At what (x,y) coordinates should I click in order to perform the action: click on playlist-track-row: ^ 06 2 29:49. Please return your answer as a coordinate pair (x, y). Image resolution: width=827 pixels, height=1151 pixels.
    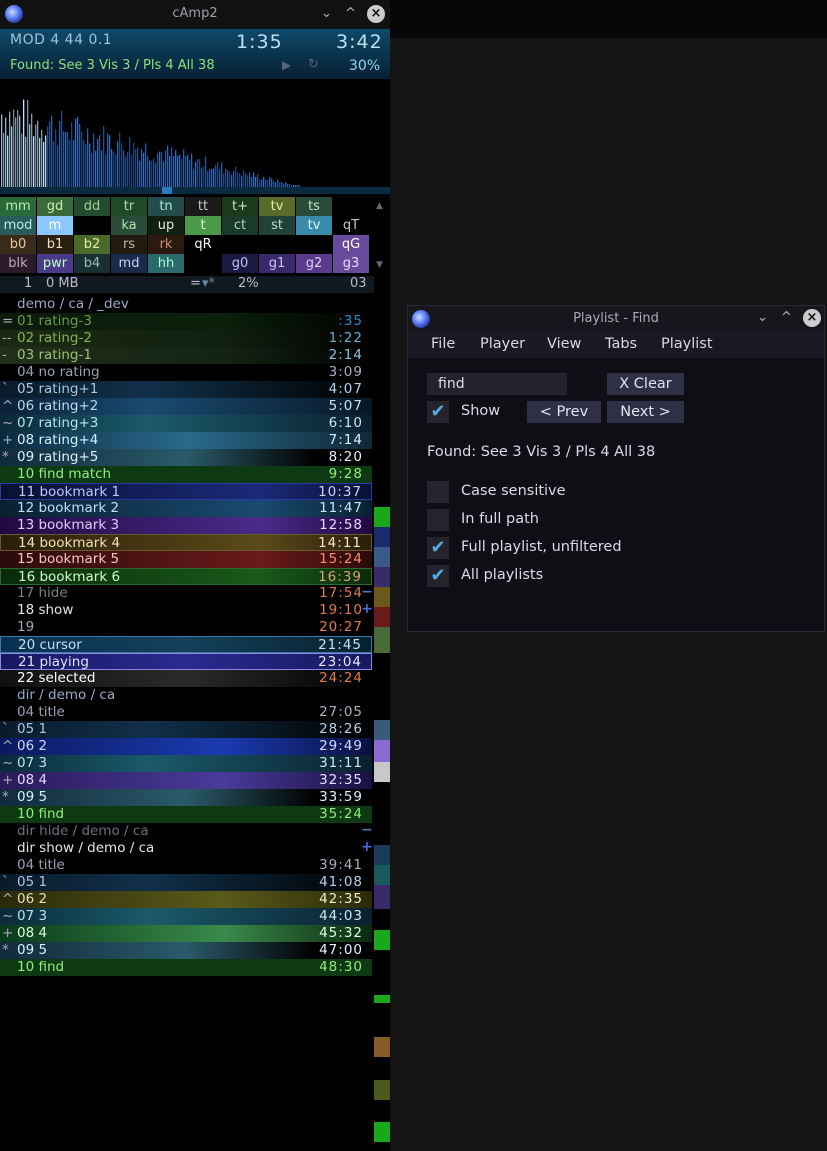
    Looking at the image, I should click on (186, 746).